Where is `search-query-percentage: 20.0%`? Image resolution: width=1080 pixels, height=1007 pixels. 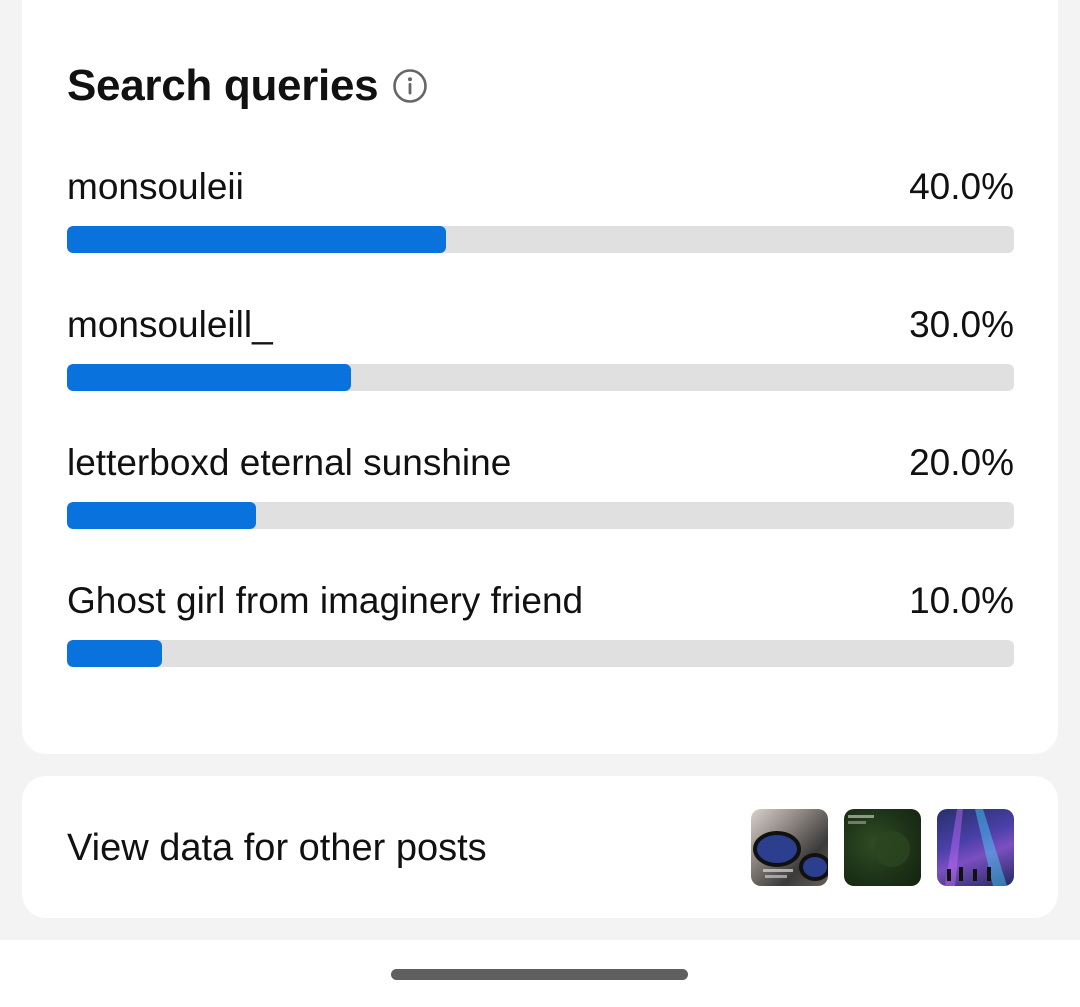 search-query-percentage: 20.0% is located at coordinates (961, 462).